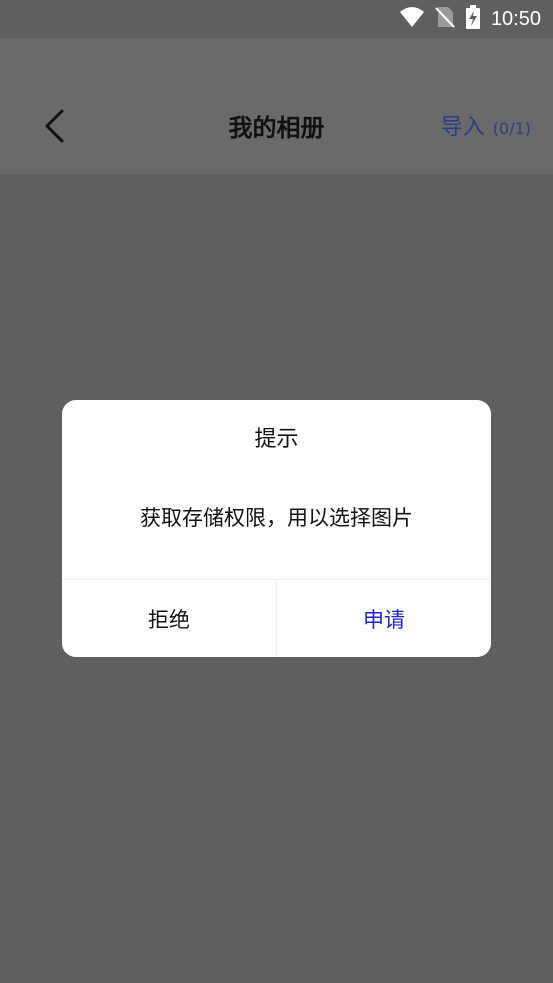 The height and width of the screenshot is (983, 553). Describe the element at coordinates (276, 439) in the screenshot. I see `dialog-title: 提示` at that location.